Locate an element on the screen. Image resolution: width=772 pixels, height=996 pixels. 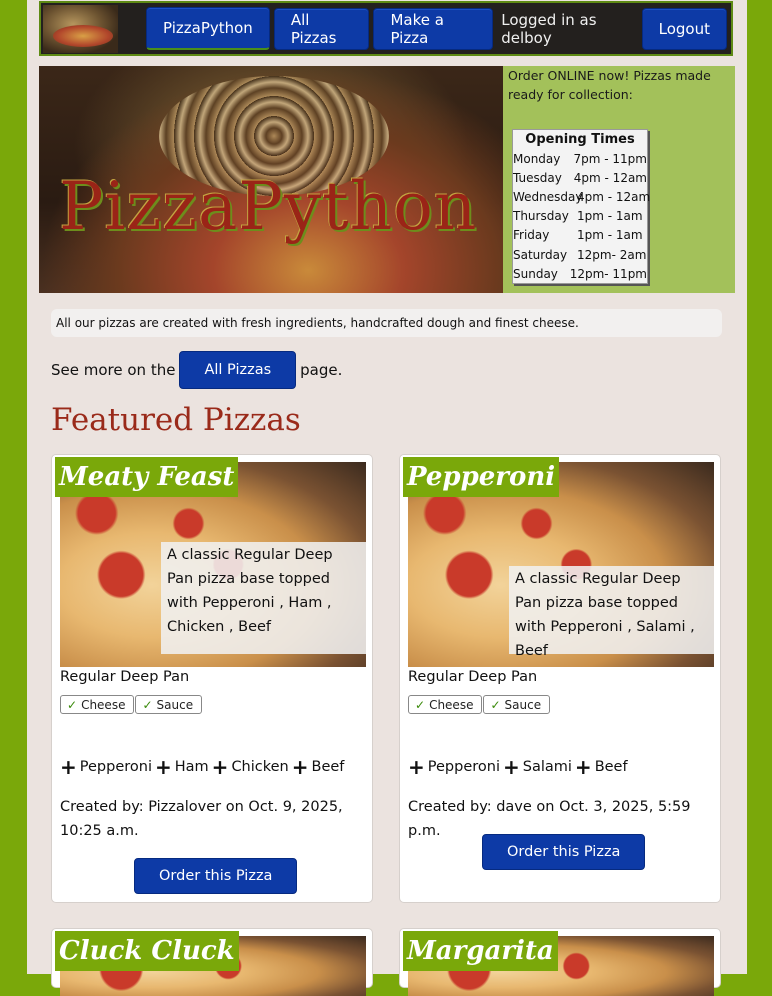
logo-image is located at coordinates (80, 28).